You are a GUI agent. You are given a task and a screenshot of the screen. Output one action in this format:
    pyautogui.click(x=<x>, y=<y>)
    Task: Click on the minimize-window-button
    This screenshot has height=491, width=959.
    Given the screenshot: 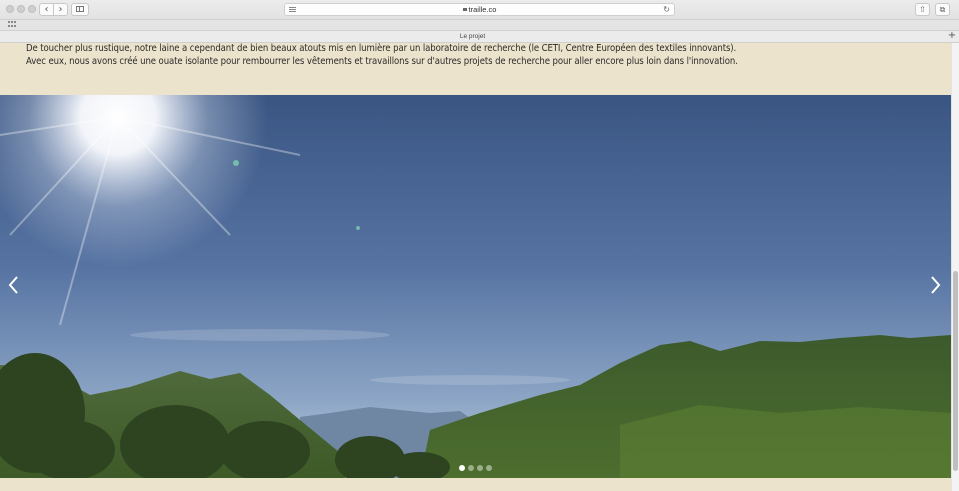 What is the action you would take?
    pyautogui.click(x=21, y=9)
    